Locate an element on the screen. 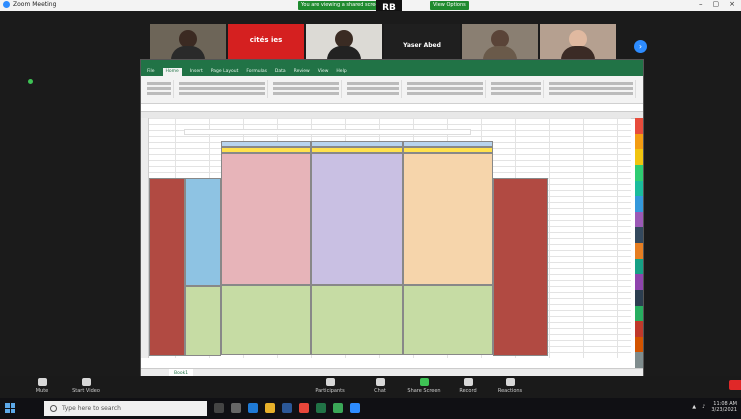 The height and width of the screenshot is (419, 741). share-screen-icon is located at coordinates (424, 382).